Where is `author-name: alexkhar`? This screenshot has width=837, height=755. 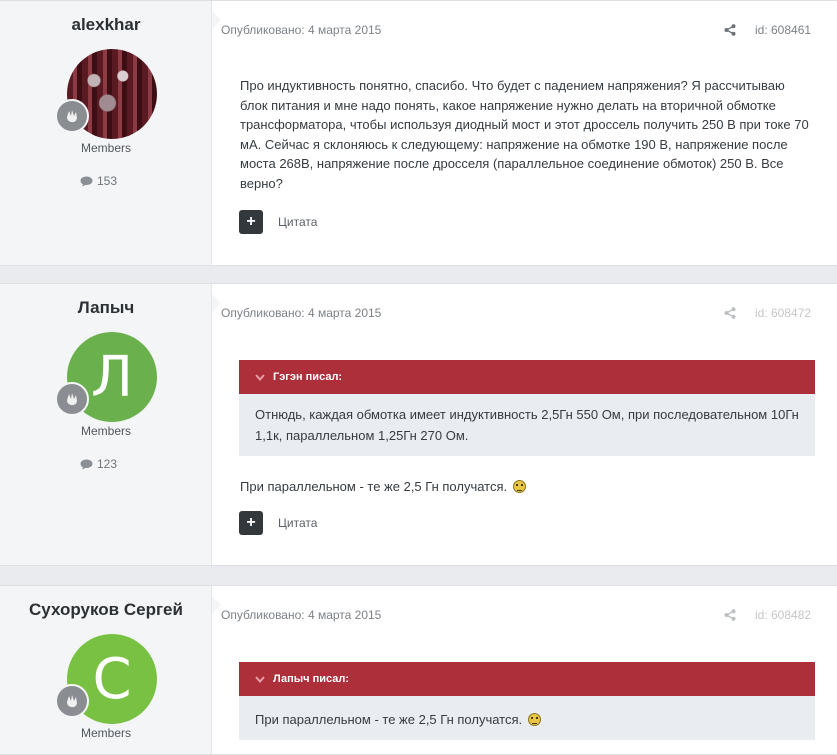 author-name: alexkhar is located at coordinates (106, 25).